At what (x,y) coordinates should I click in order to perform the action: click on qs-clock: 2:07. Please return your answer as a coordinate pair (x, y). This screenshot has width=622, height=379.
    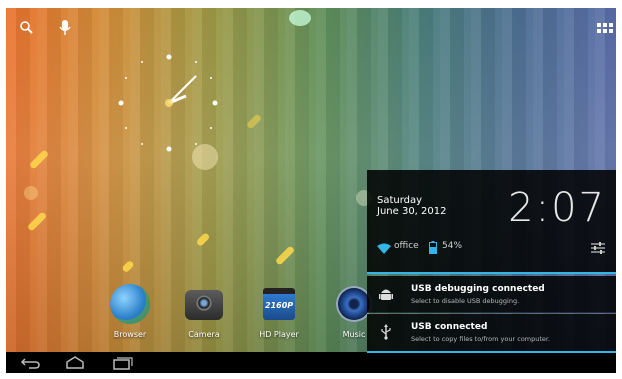
    Looking at the image, I should click on (557, 208).